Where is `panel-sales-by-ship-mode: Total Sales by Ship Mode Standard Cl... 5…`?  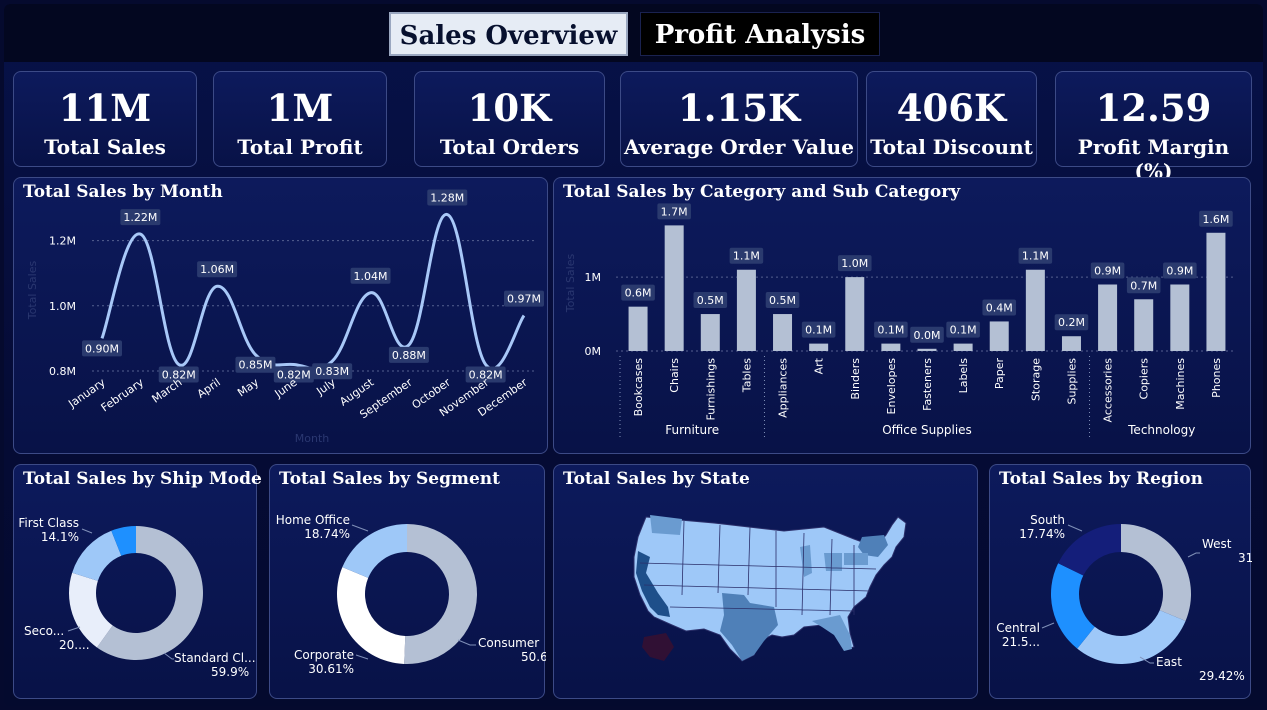 panel-sales-by-ship-mode: Total Sales by Ship Mode Standard Cl... 5… is located at coordinates (137, 582).